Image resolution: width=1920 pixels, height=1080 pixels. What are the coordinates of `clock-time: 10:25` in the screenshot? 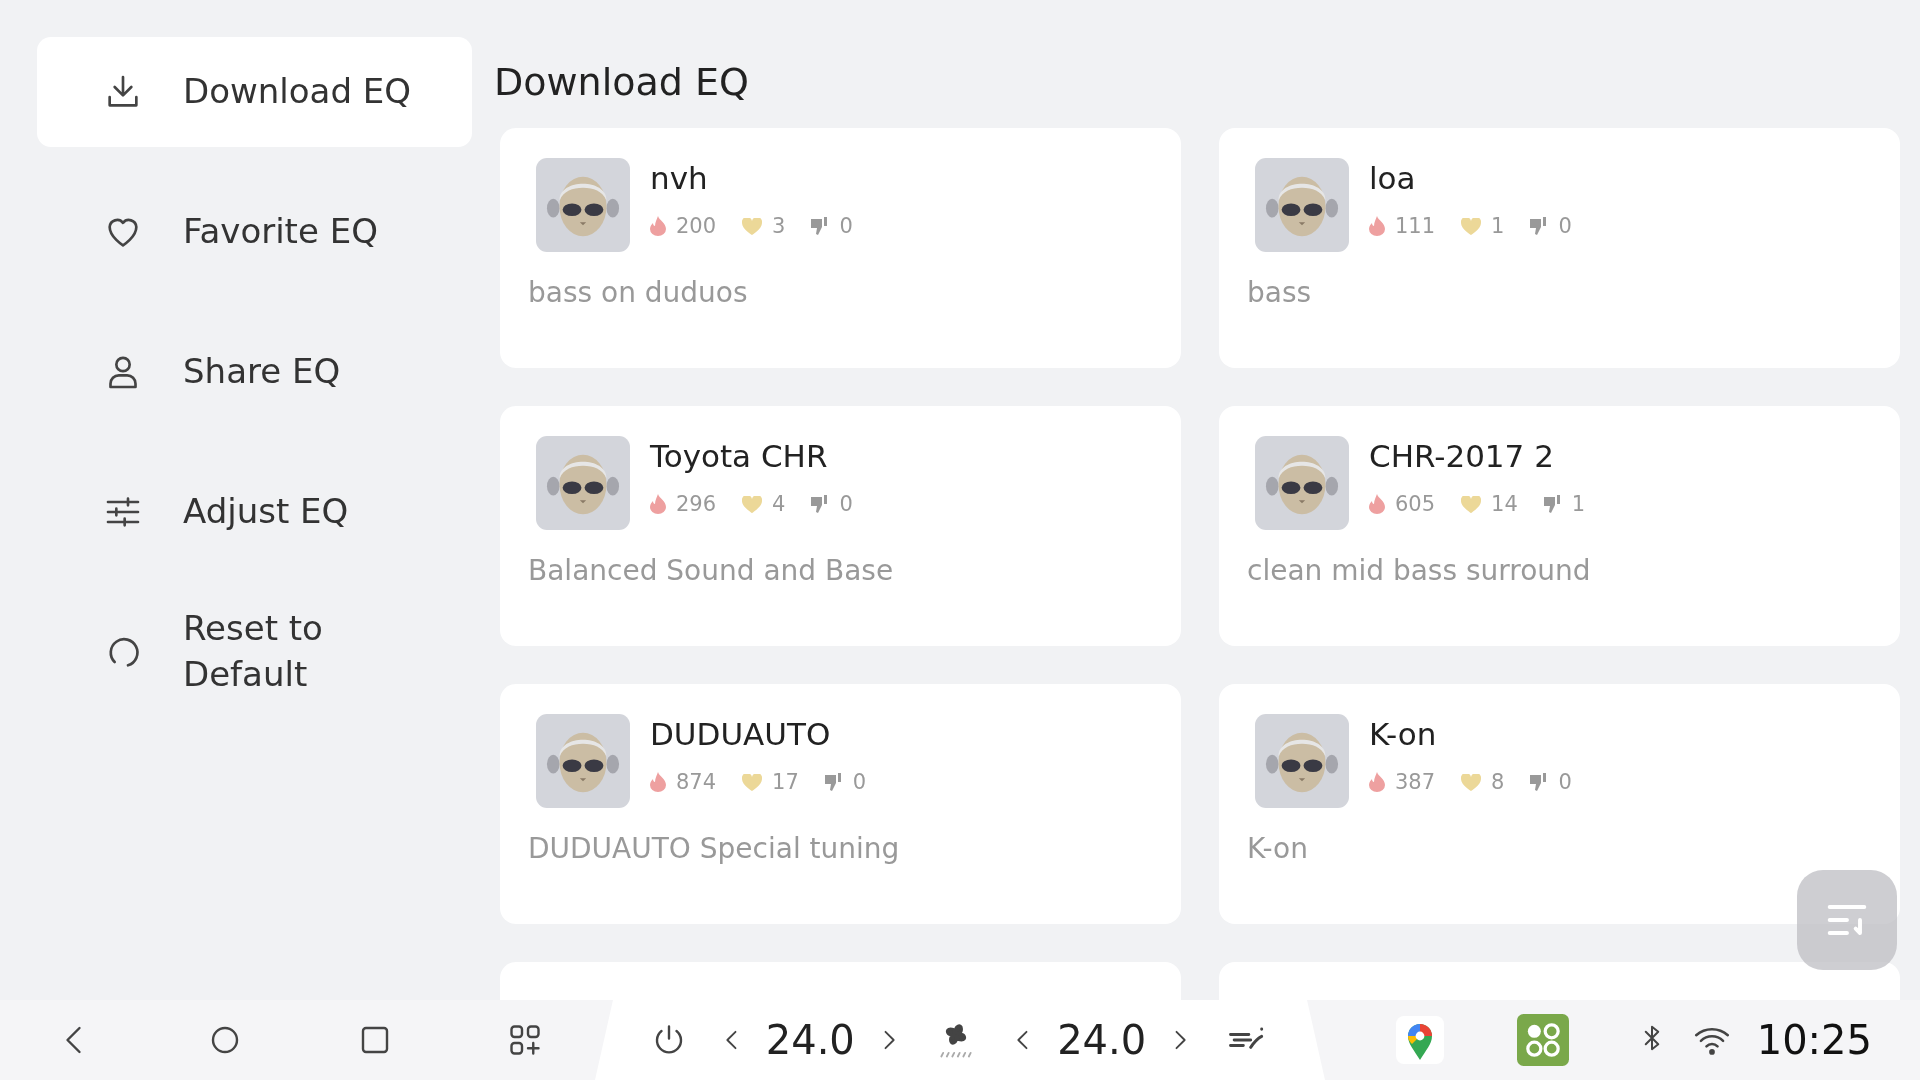 It's located at (1814, 1040).